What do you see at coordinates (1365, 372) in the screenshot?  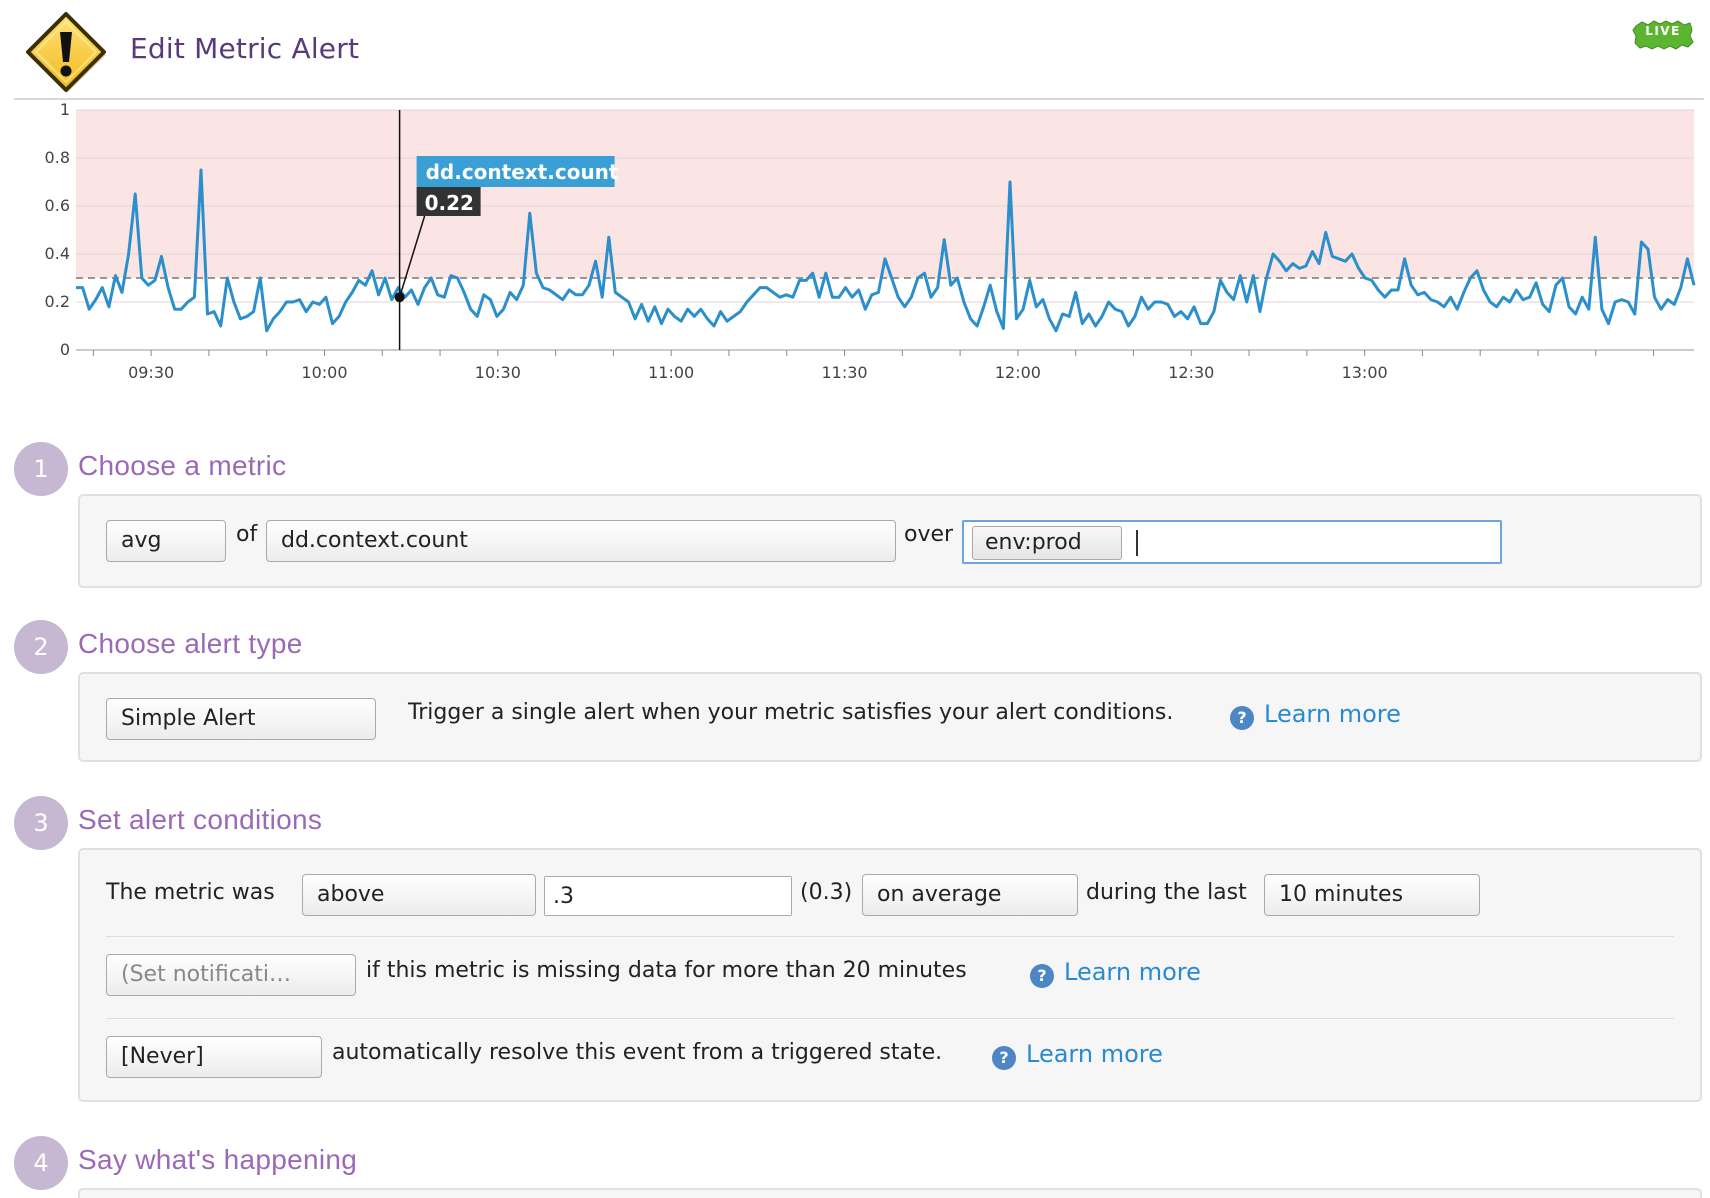 I see `x-tick-label: 13:00` at bounding box center [1365, 372].